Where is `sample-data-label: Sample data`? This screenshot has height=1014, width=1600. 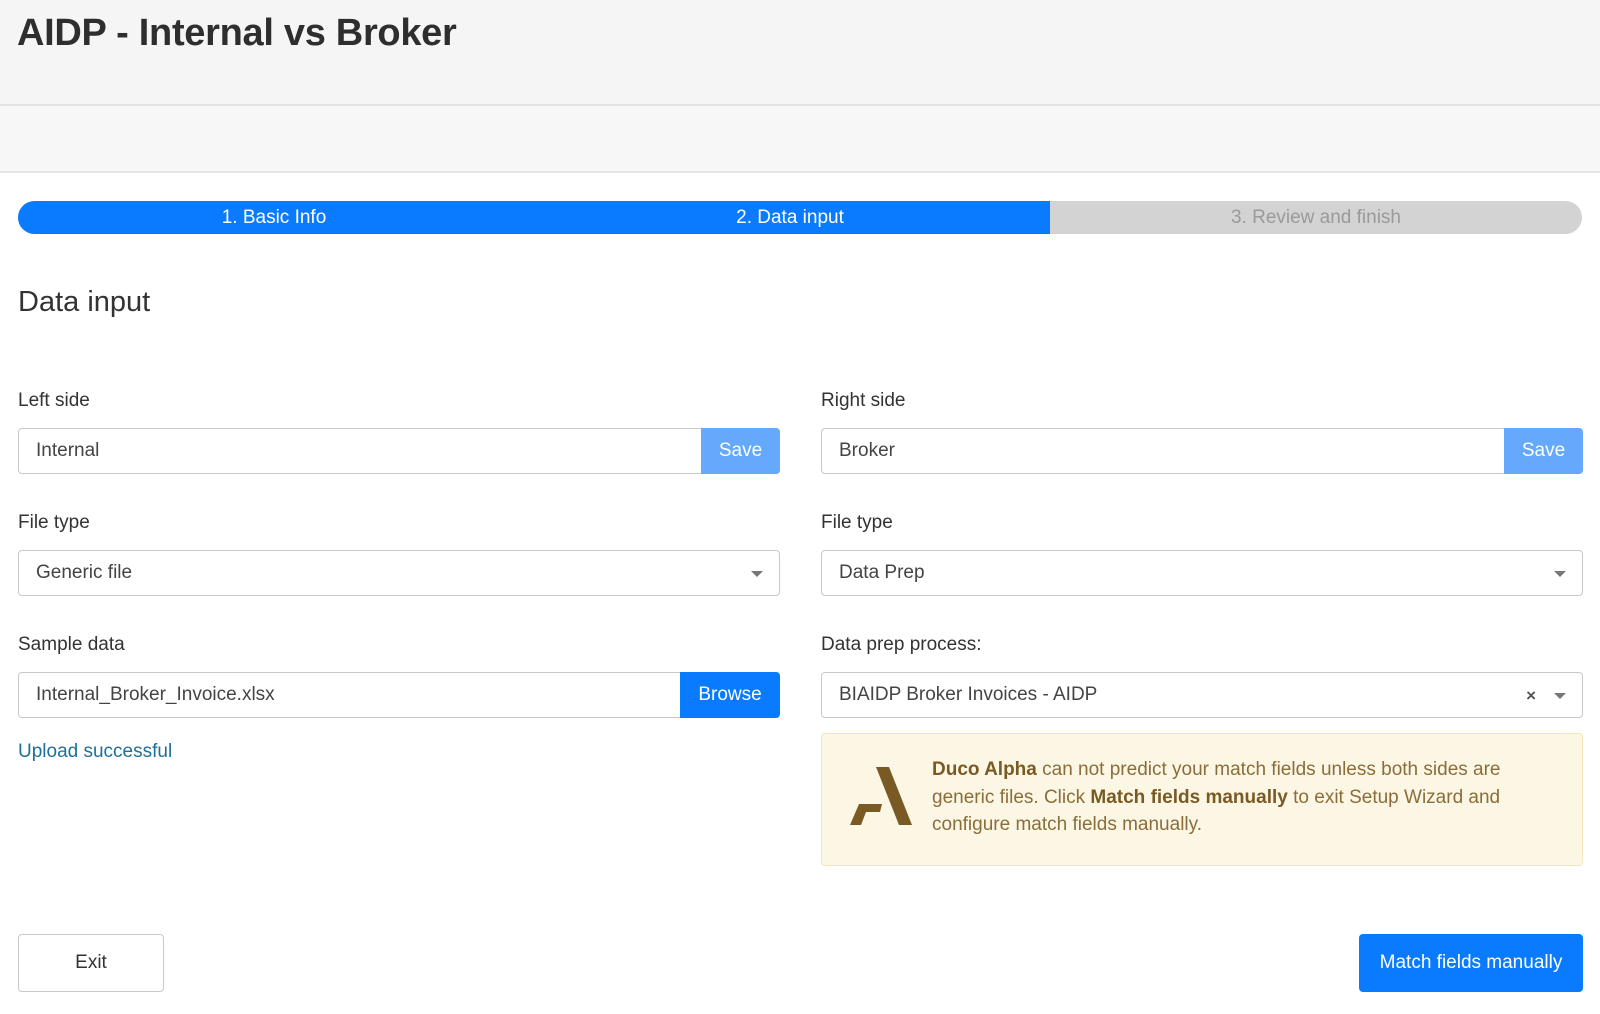
sample-data-label: Sample data is located at coordinates (71, 644).